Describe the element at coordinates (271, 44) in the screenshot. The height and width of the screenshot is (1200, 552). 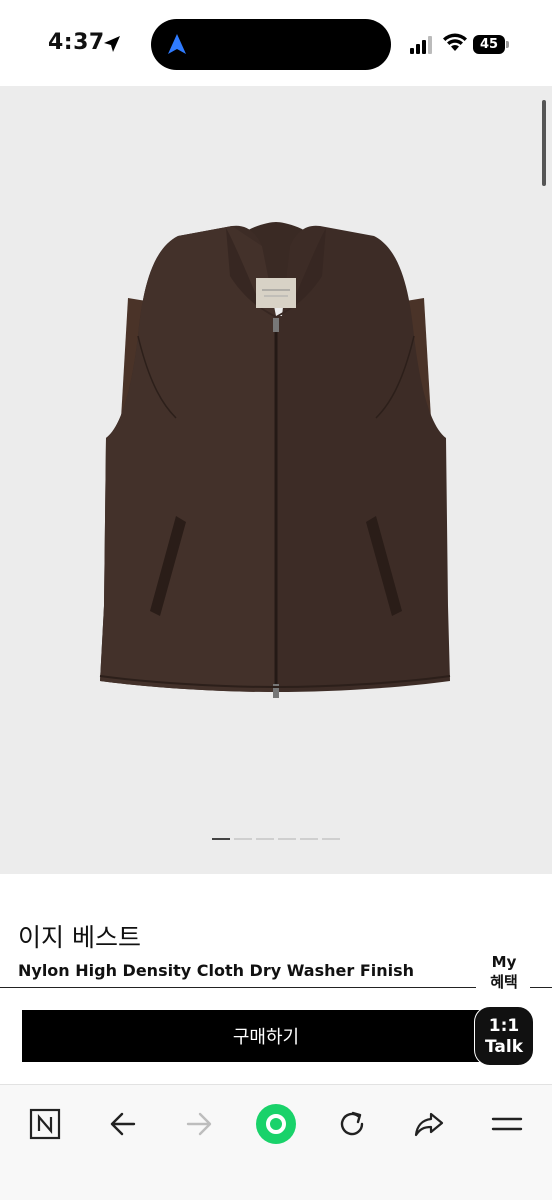
I see `dynamic-island` at that location.